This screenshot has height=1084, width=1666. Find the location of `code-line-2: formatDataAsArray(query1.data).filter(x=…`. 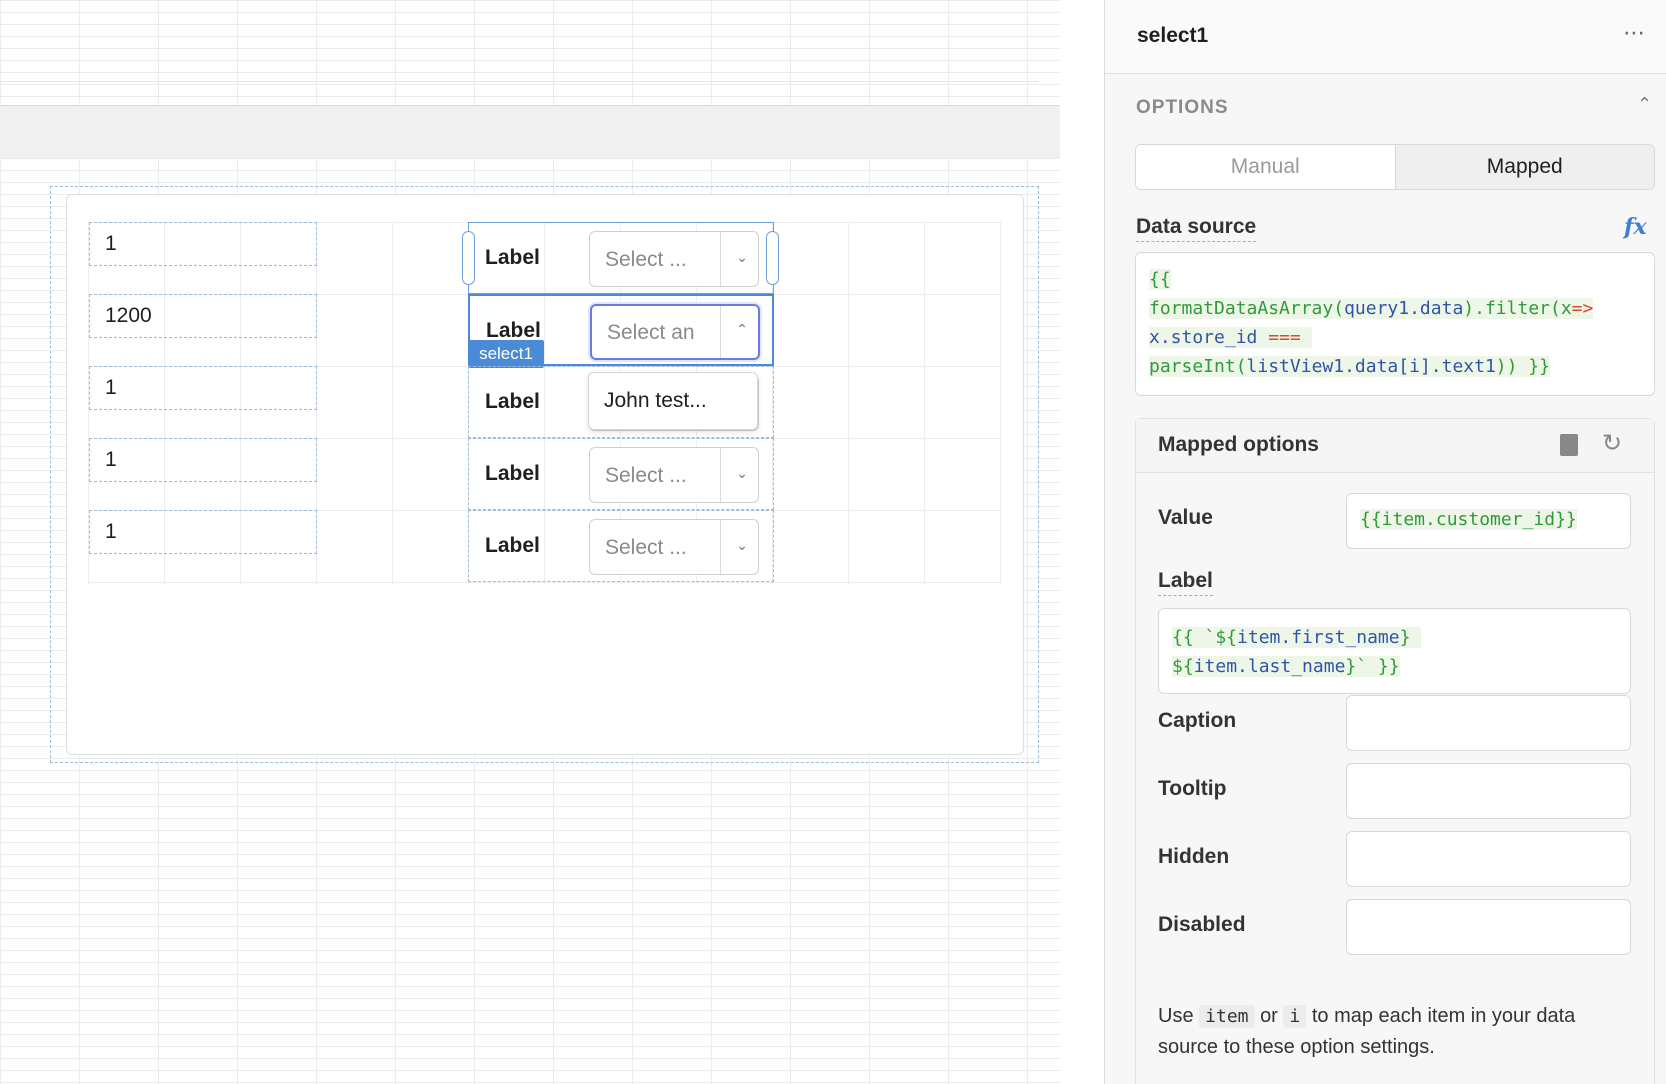

code-line-2: formatDataAsArray(query1.data).filter(x=… is located at coordinates (1371, 308).